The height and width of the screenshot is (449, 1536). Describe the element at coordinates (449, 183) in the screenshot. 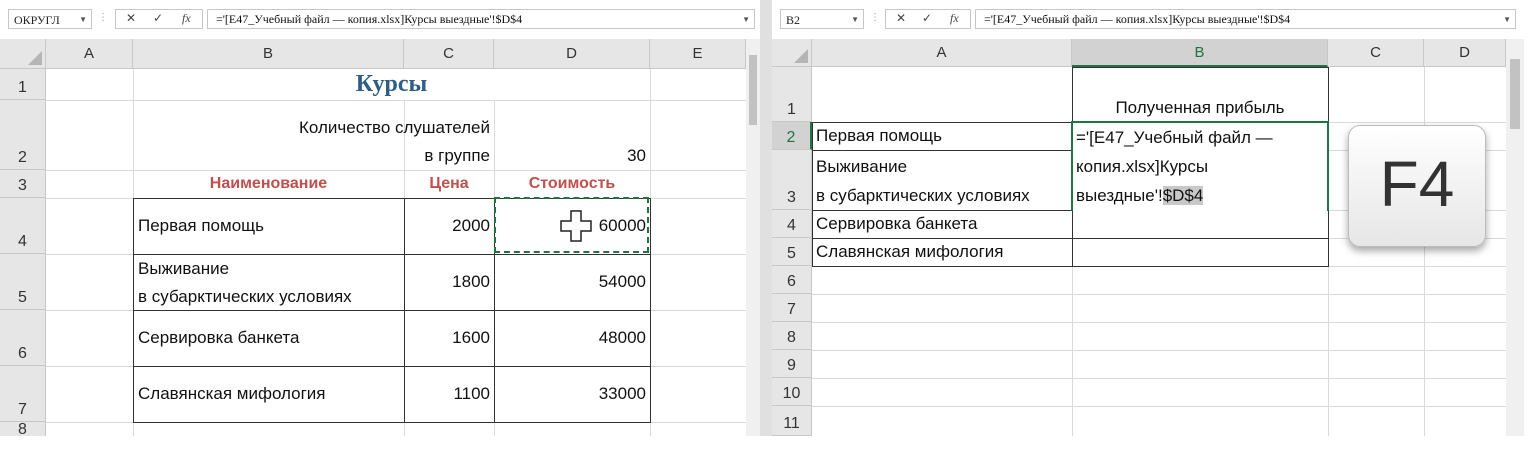

I see `header-price: Цена` at that location.